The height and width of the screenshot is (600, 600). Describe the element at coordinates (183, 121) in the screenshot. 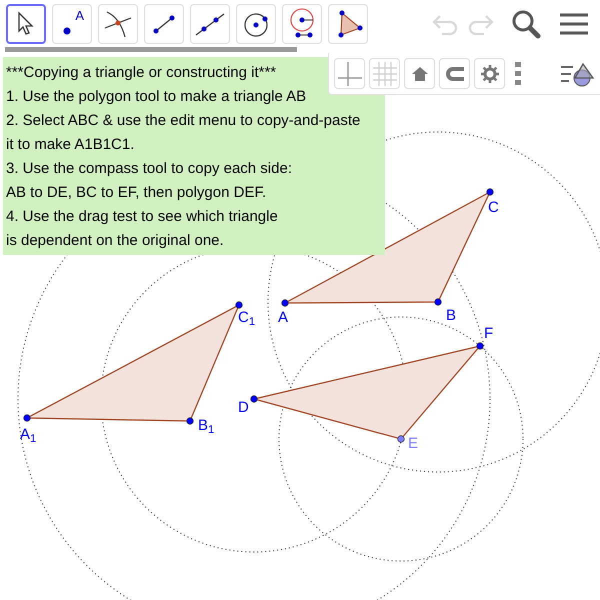

I see `instruction-line: 2. Select ABC & use the edit menu to copy-and-paste` at that location.